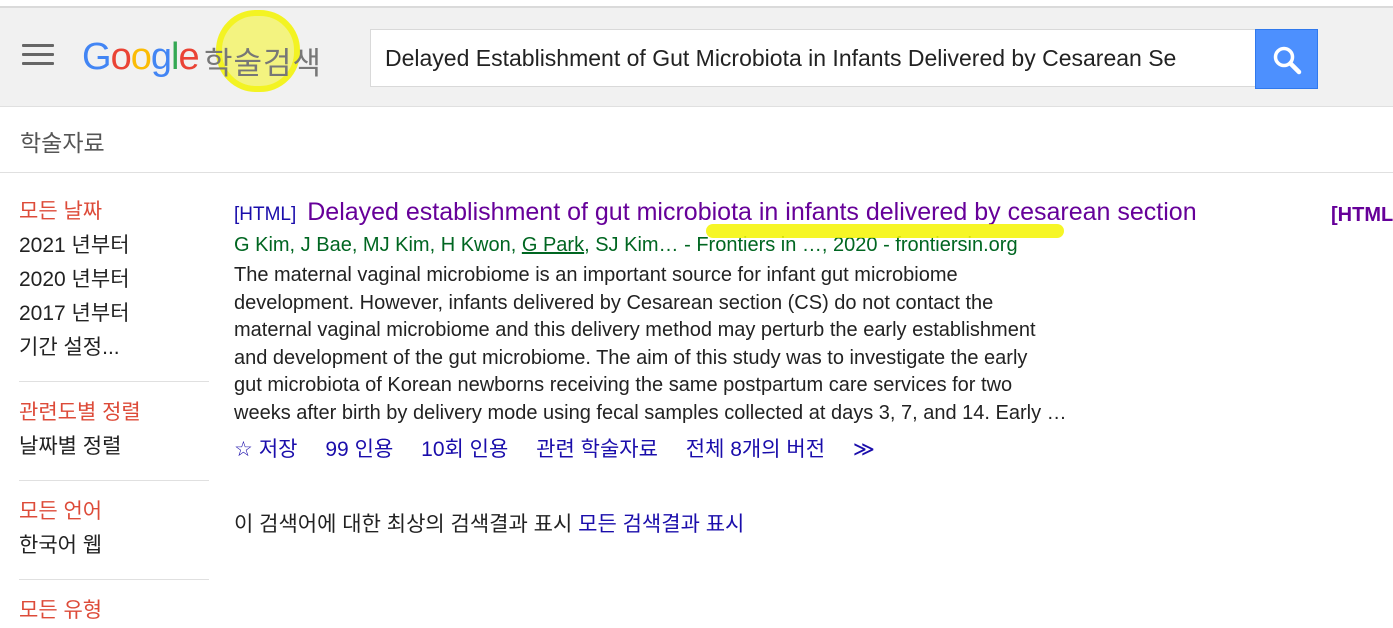  I want to click on author-link: G Park, so click(553, 245).